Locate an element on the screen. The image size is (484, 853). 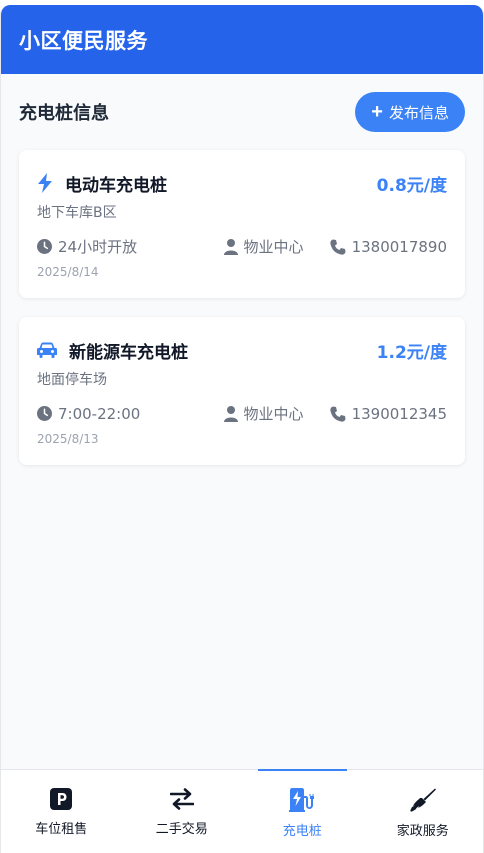
car-icon is located at coordinates (47, 350).